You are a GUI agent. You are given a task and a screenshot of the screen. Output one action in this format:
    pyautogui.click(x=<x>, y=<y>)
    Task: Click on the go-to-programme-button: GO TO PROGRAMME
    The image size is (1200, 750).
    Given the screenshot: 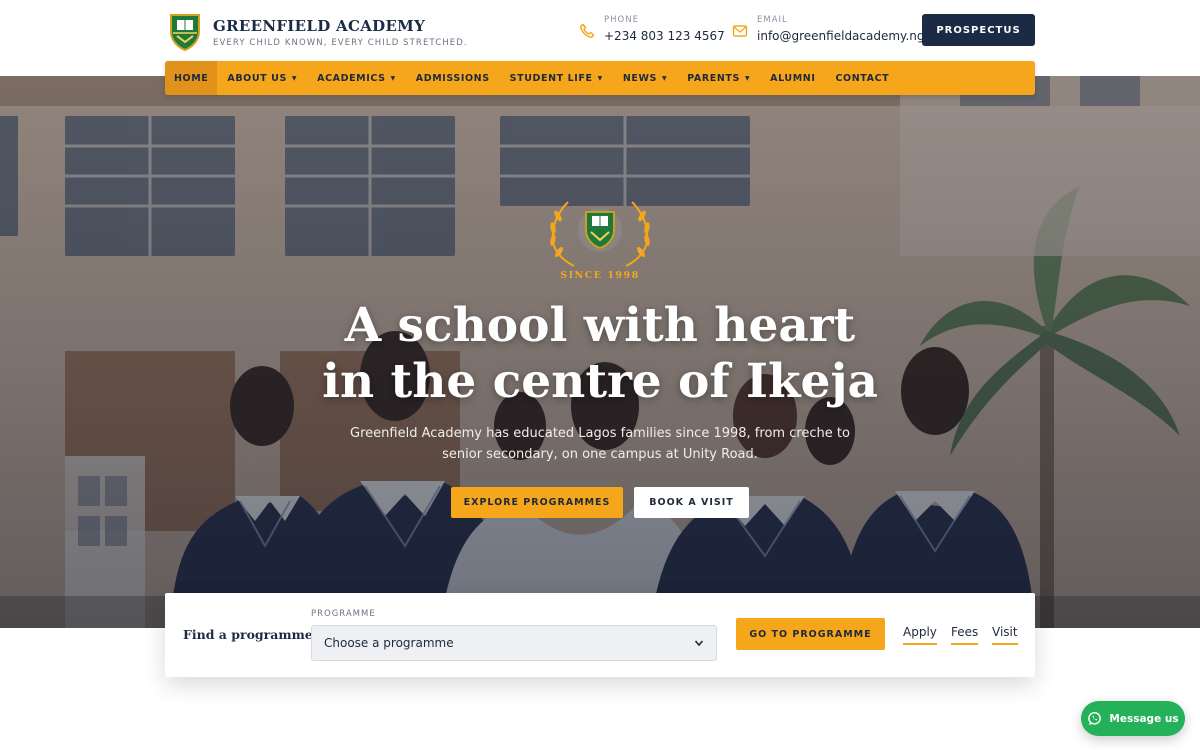 What is the action you would take?
    pyautogui.click(x=810, y=634)
    